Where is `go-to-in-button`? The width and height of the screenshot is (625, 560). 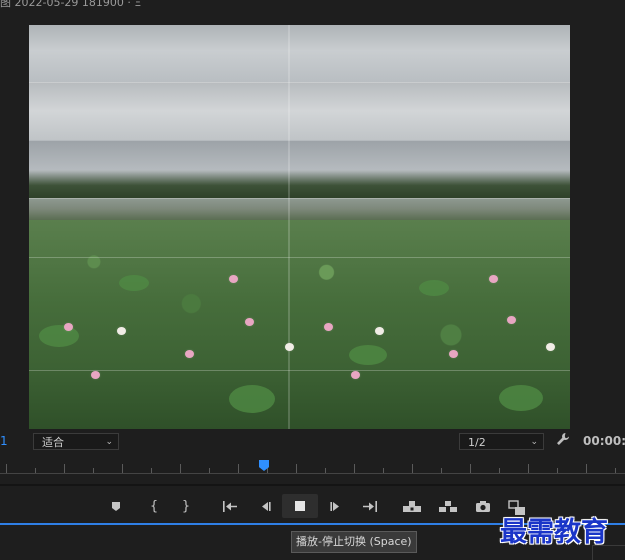 go-to-in-button is located at coordinates (230, 506).